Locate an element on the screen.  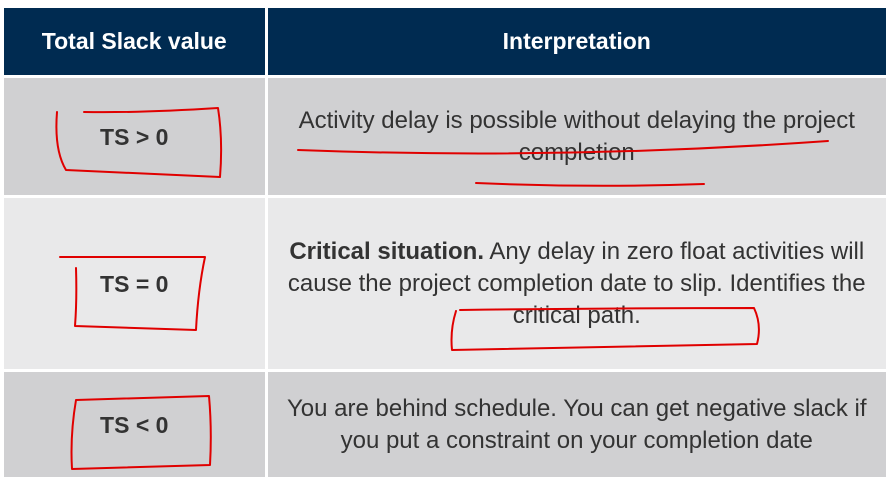
slack-value-cell: TS > 0 is located at coordinates (136, 136).